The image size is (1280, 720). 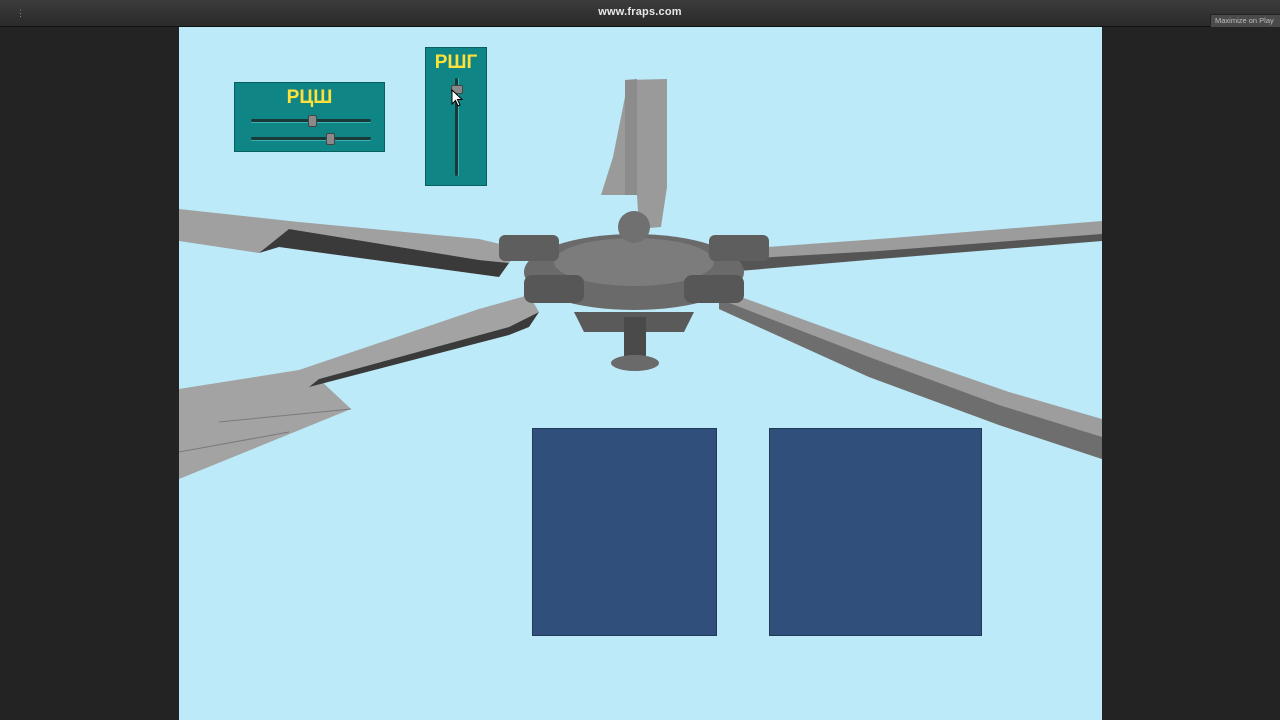 I want to click on window-title: www.fraps.com, so click(x=640, y=12).